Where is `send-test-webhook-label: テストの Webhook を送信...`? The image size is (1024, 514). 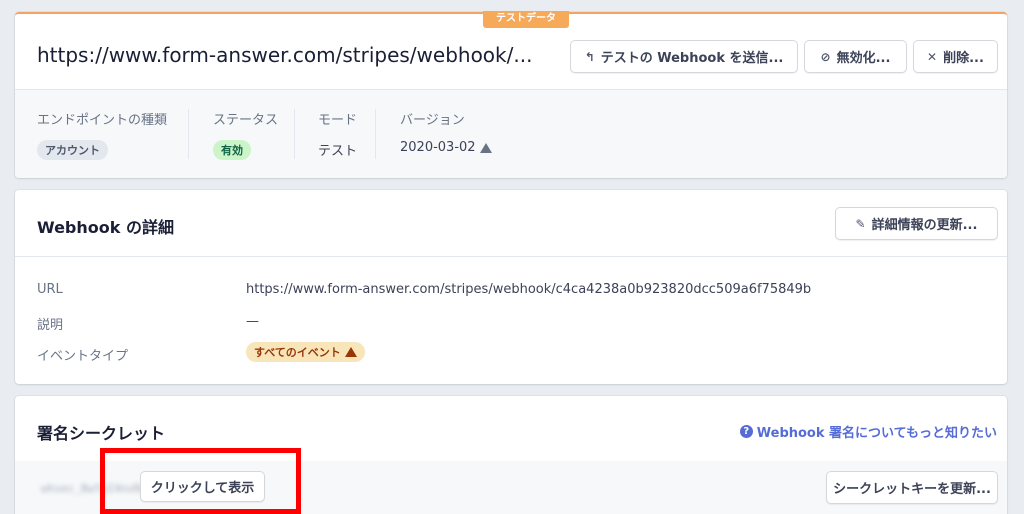
send-test-webhook-label: テストの Webhook を送信... is located at coordinates (692, 58).